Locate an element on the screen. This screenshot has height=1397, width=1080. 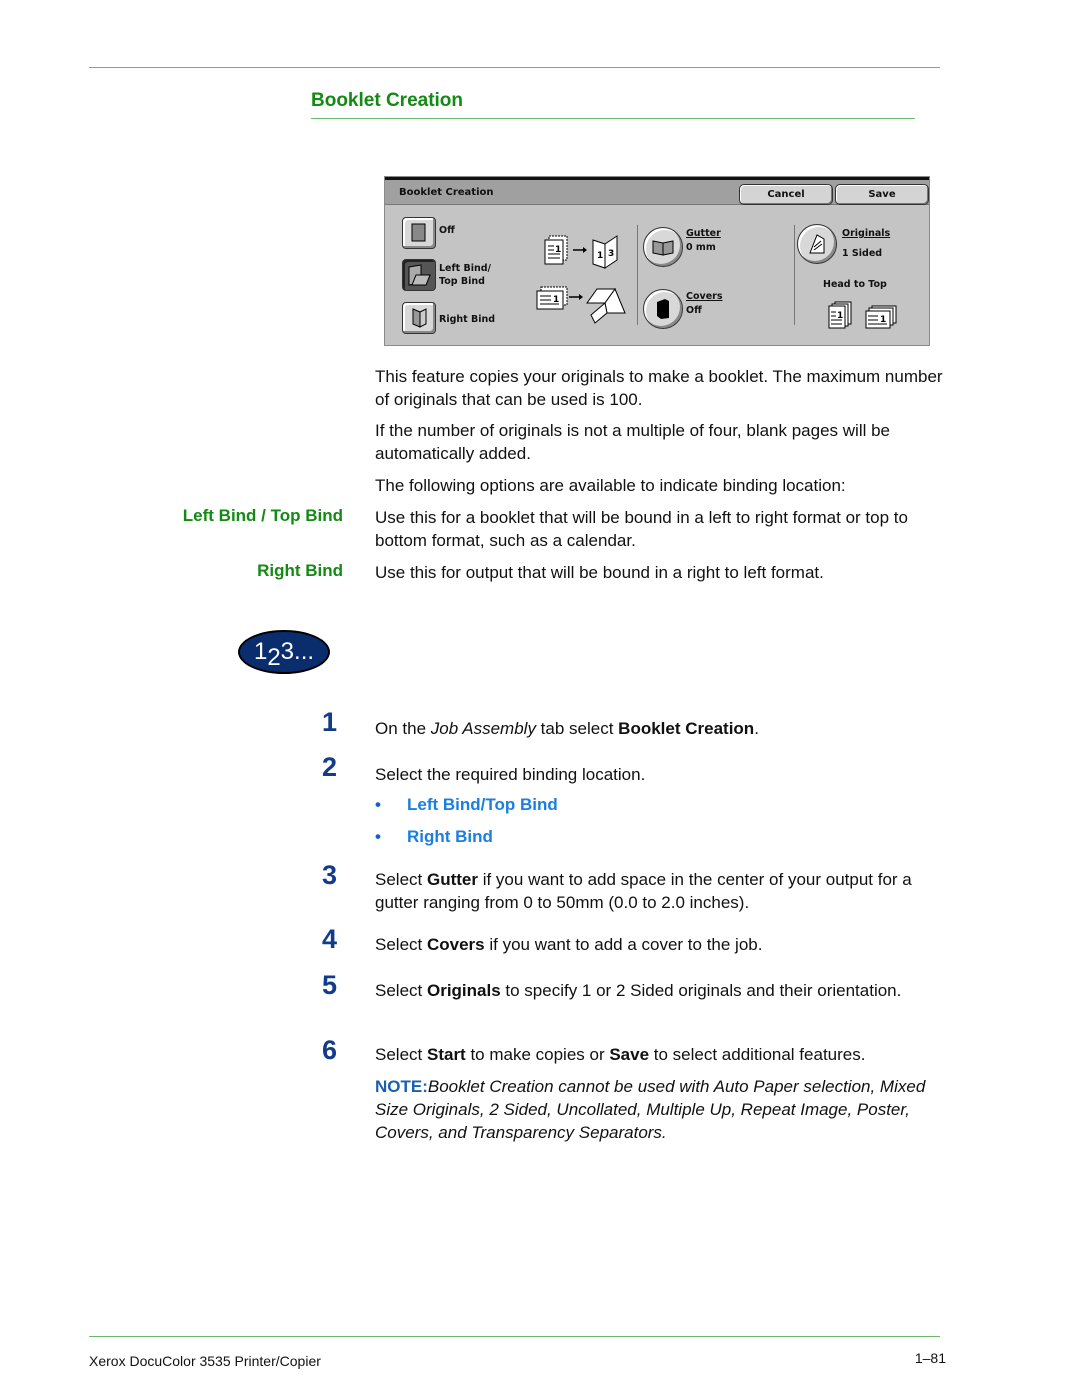
definition-term-right-bind: Right Bind is located at coordinates (300, 570).